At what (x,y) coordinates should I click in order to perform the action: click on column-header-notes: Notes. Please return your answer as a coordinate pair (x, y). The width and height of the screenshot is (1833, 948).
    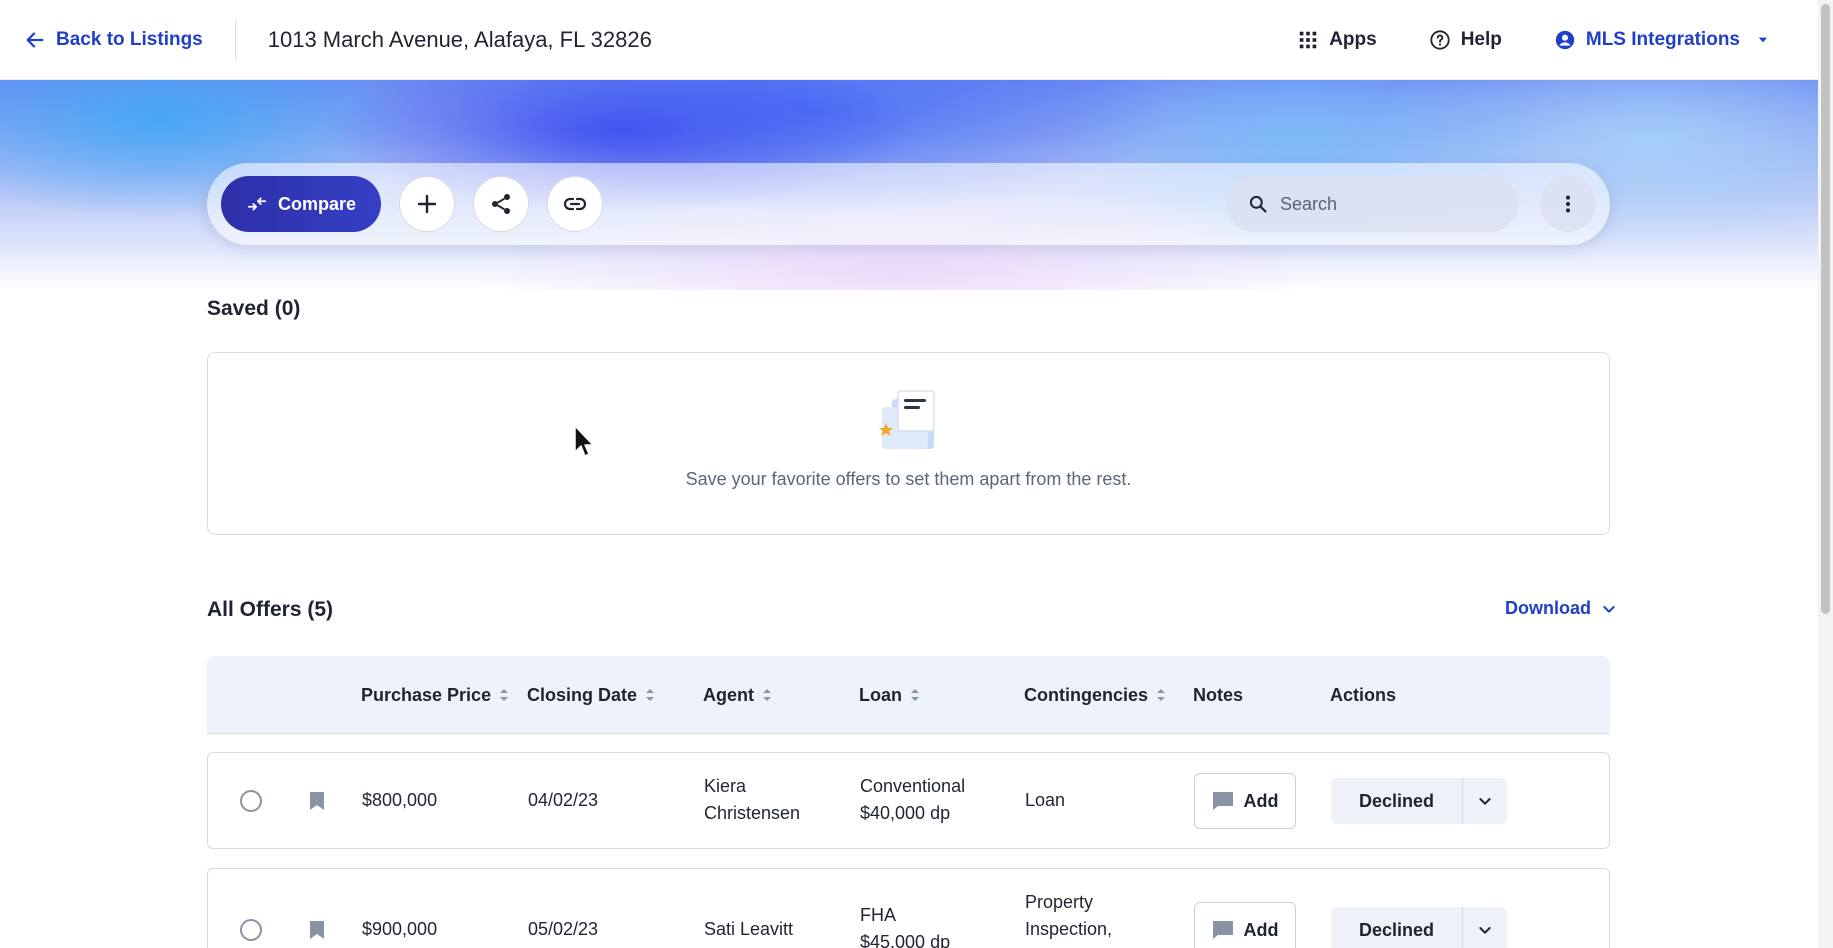
    Looking at the image, I should click on (1218, 695).